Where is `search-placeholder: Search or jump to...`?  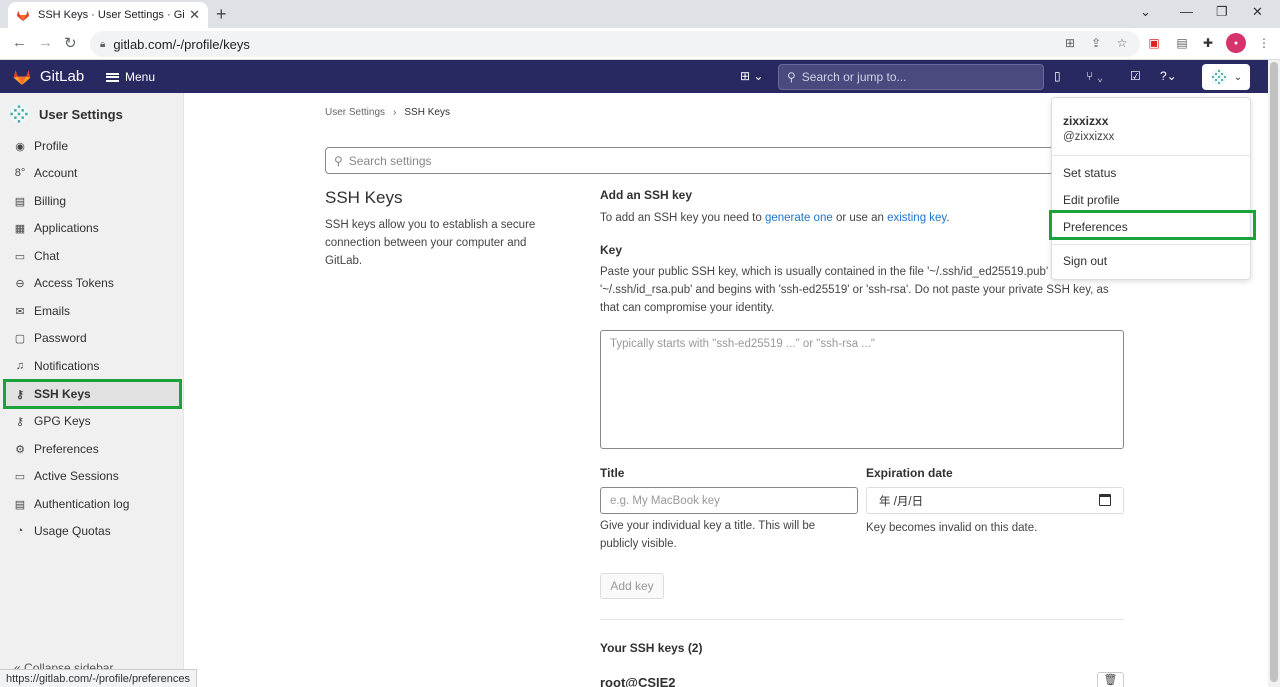 search-placeholder: Search or jump to... is located at coordinates (854, 77).